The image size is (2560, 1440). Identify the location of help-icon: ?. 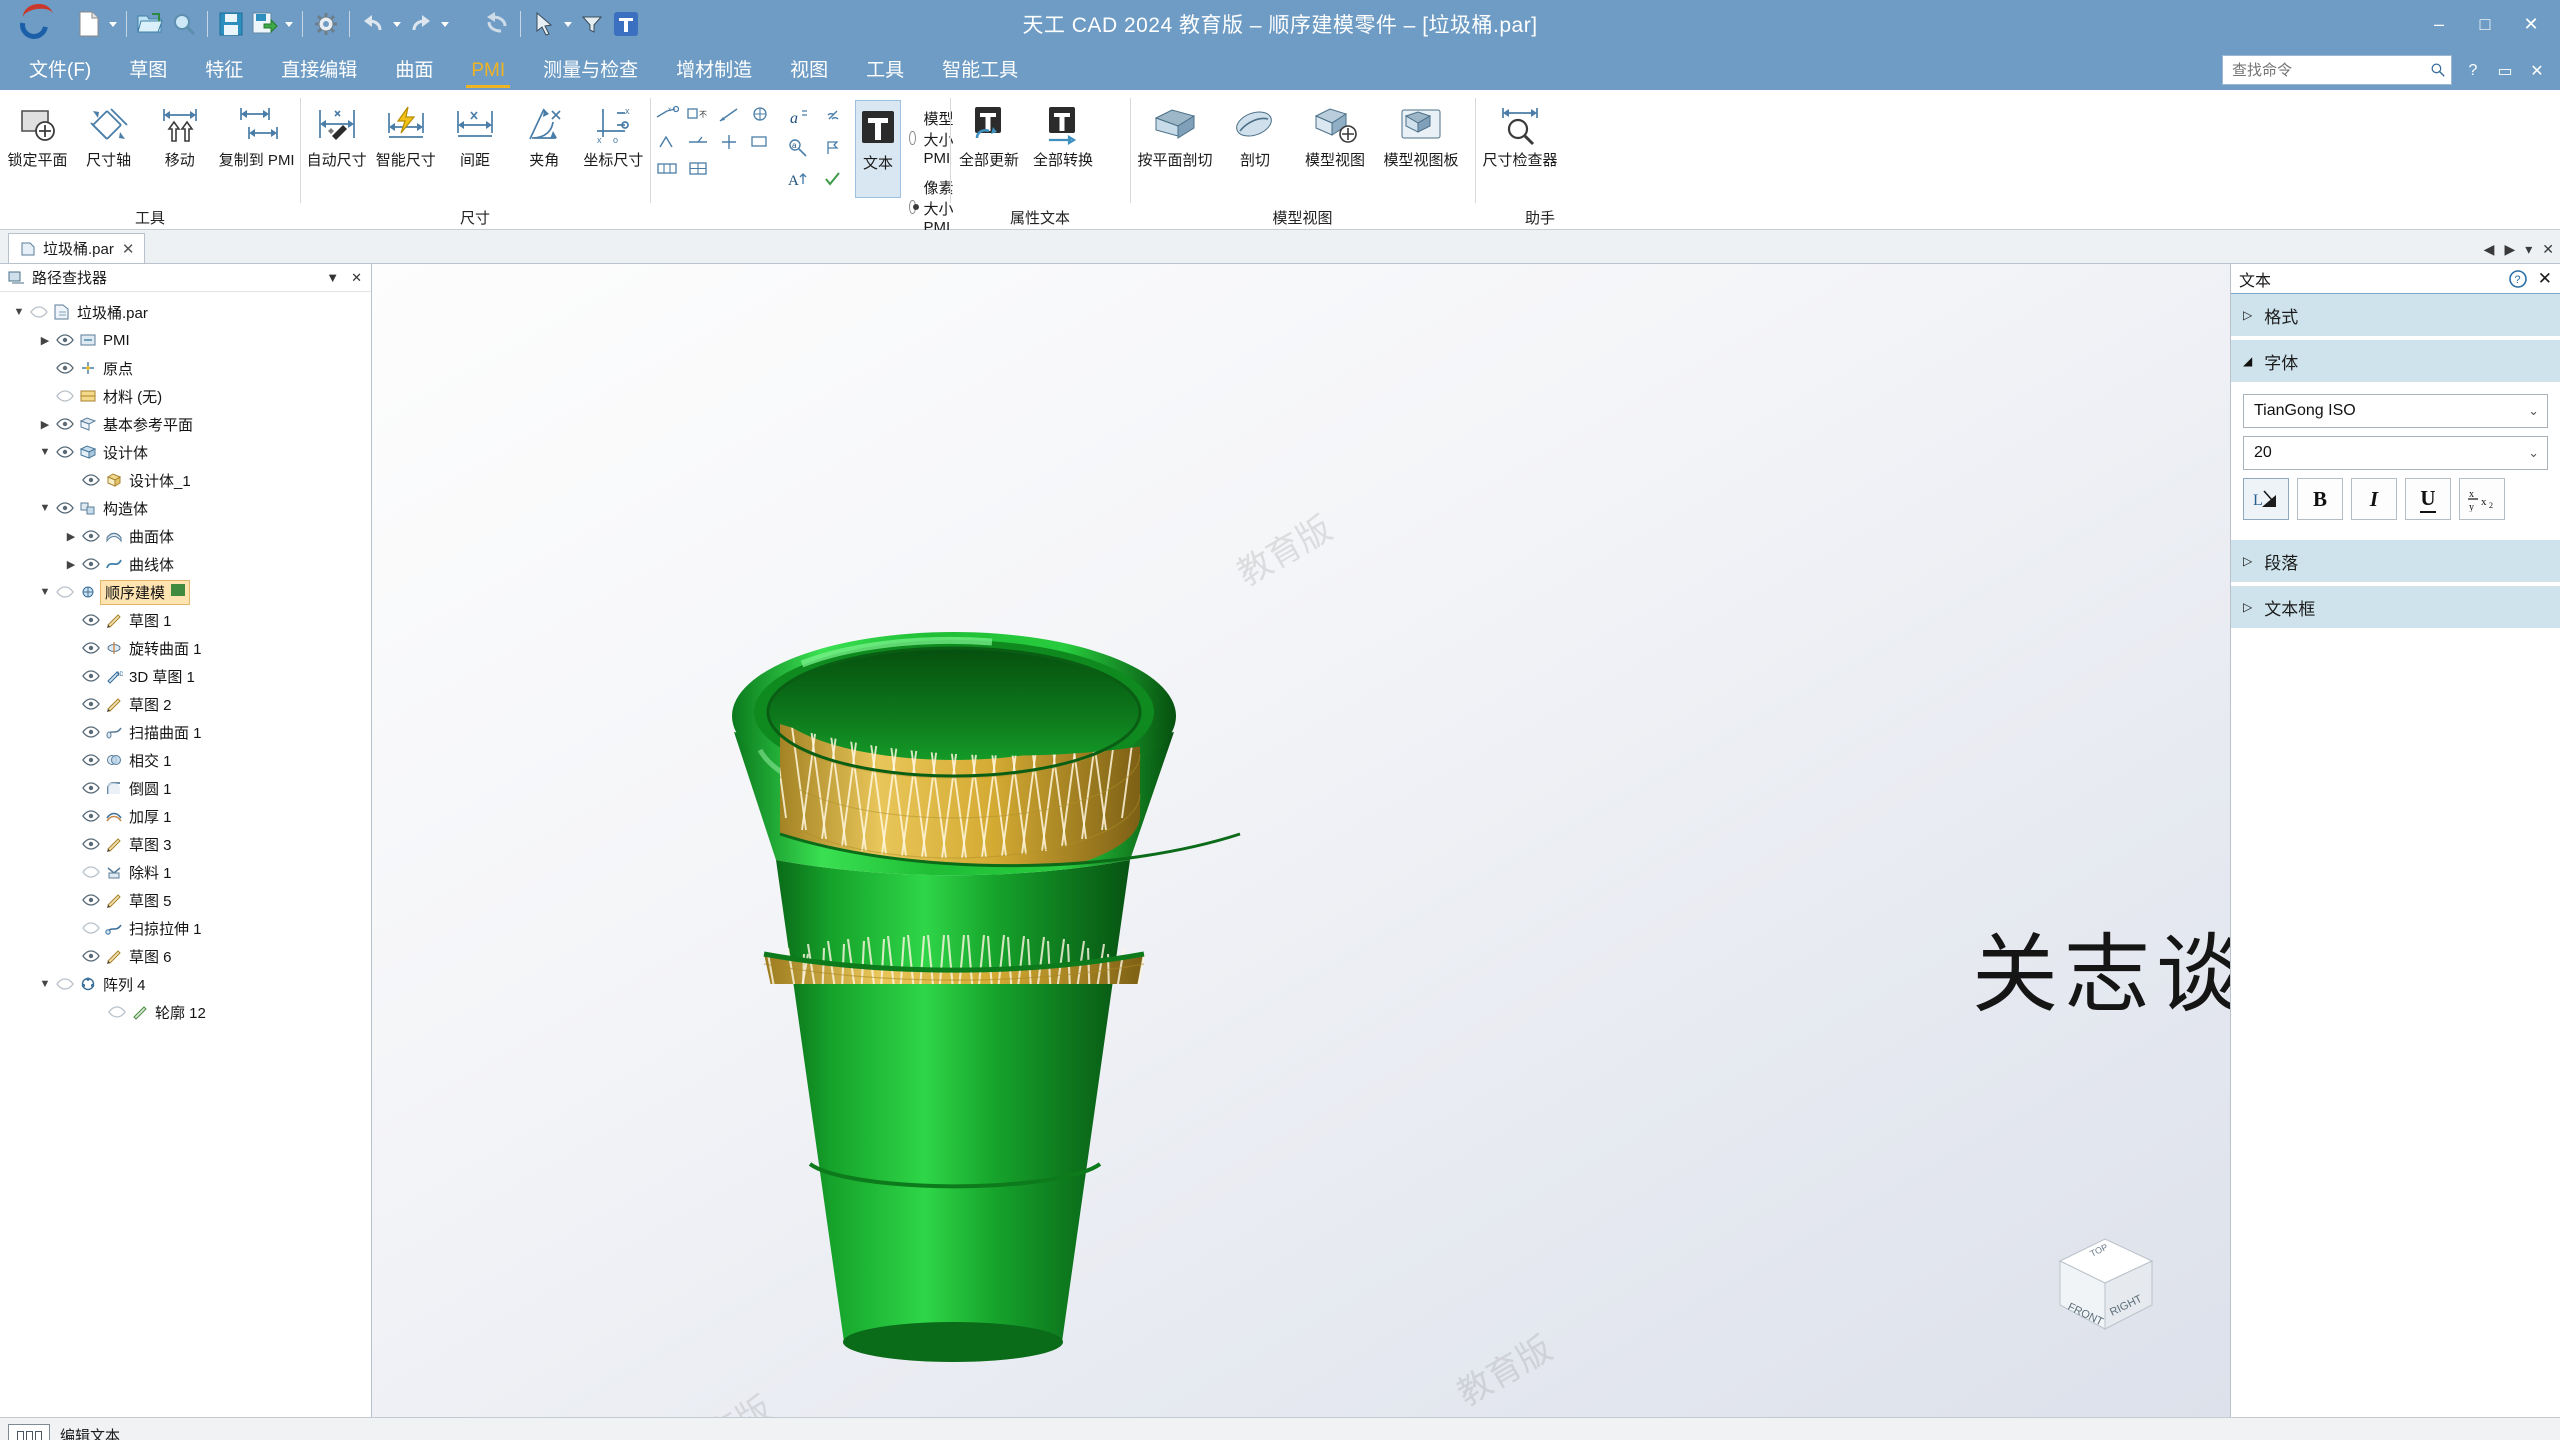
(2518, 279).